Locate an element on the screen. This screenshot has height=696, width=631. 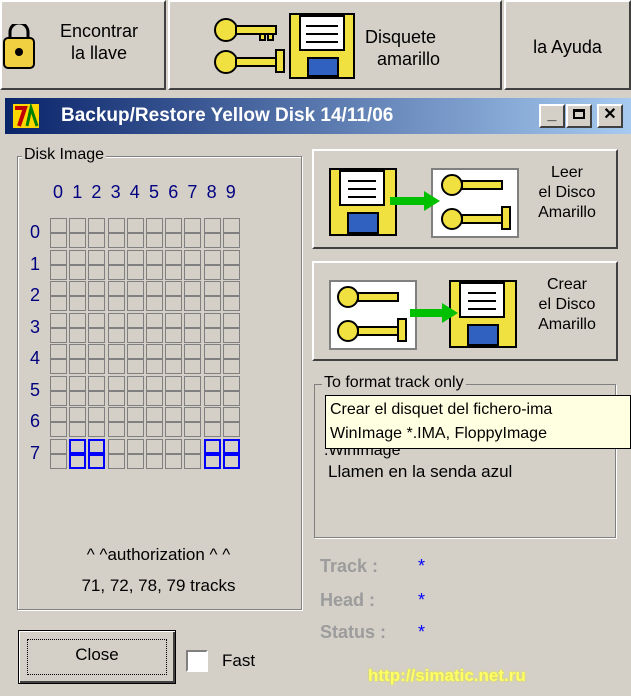
status-value: * is located at coordinates (422, 632).